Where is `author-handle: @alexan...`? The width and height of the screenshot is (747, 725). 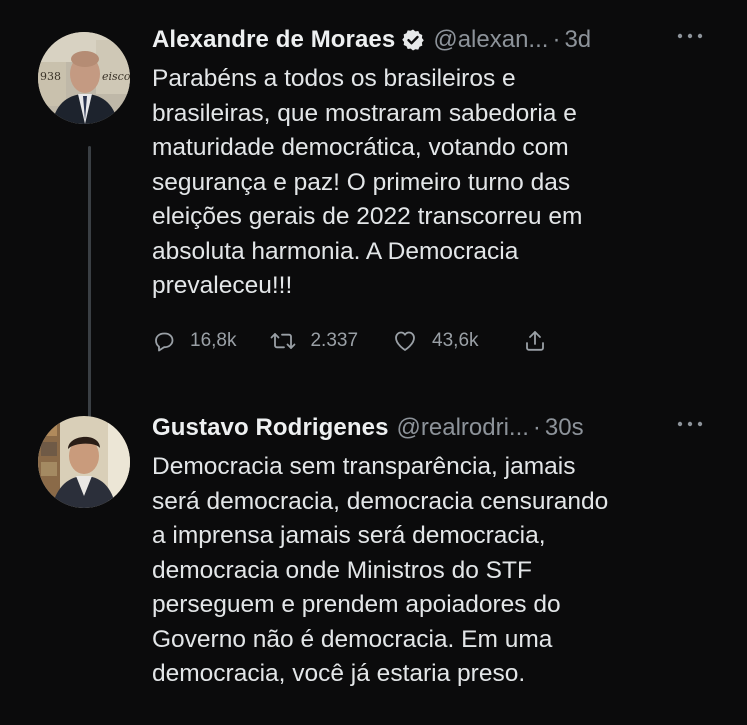
author-handle: @alexan... is located at coordinates (490, 40).